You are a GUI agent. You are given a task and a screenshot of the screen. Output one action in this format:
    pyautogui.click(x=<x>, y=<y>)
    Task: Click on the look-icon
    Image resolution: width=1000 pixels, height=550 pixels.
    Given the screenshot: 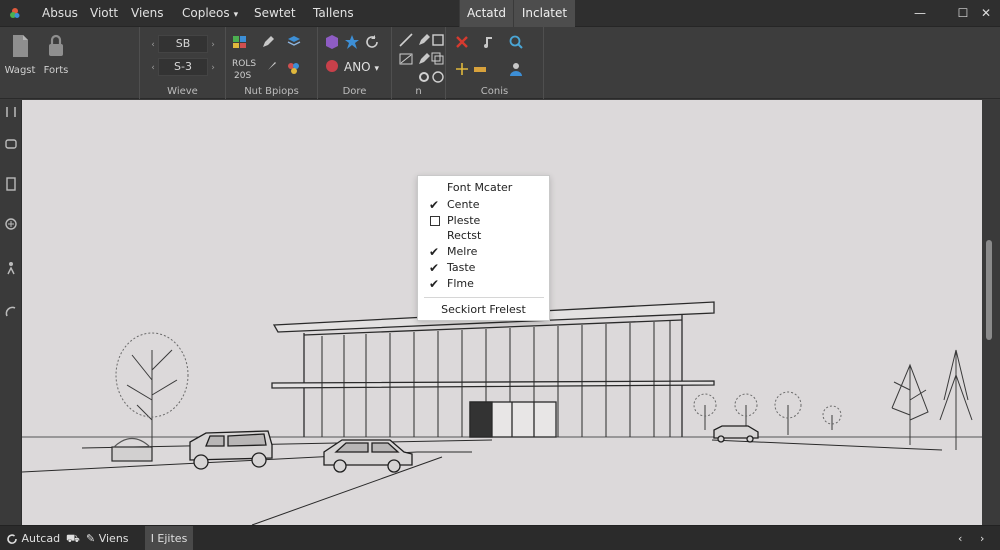 What is the action you would take?
    pyautogui.click(x=11, y=312)
    